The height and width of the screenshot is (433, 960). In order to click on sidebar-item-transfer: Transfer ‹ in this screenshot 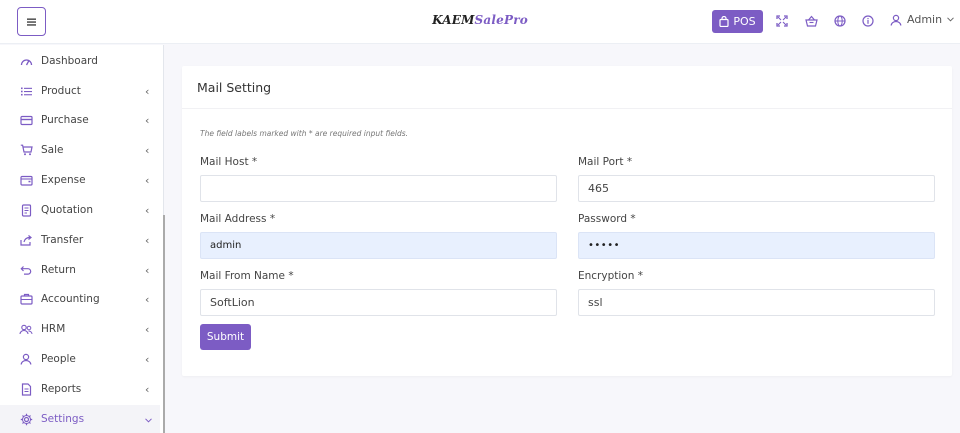, I will do `click(80, 240)`.